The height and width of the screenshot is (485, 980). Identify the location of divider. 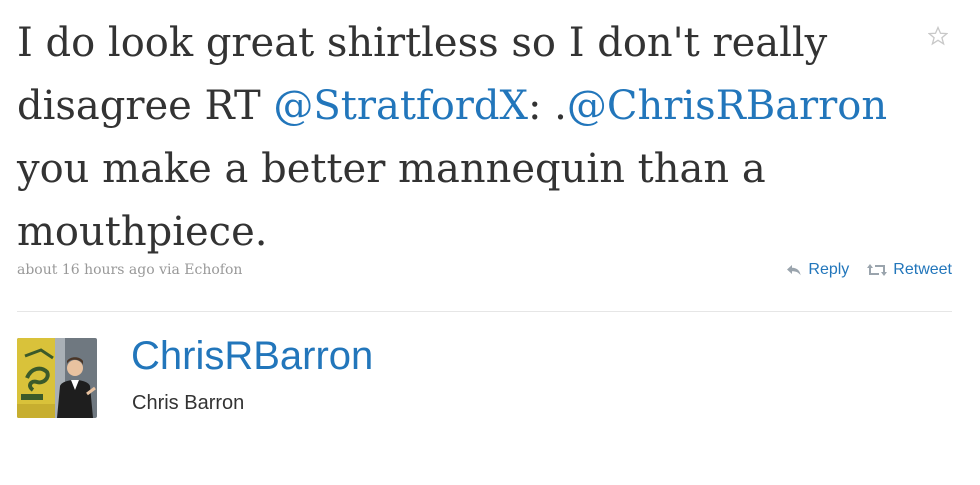
(484, 311).